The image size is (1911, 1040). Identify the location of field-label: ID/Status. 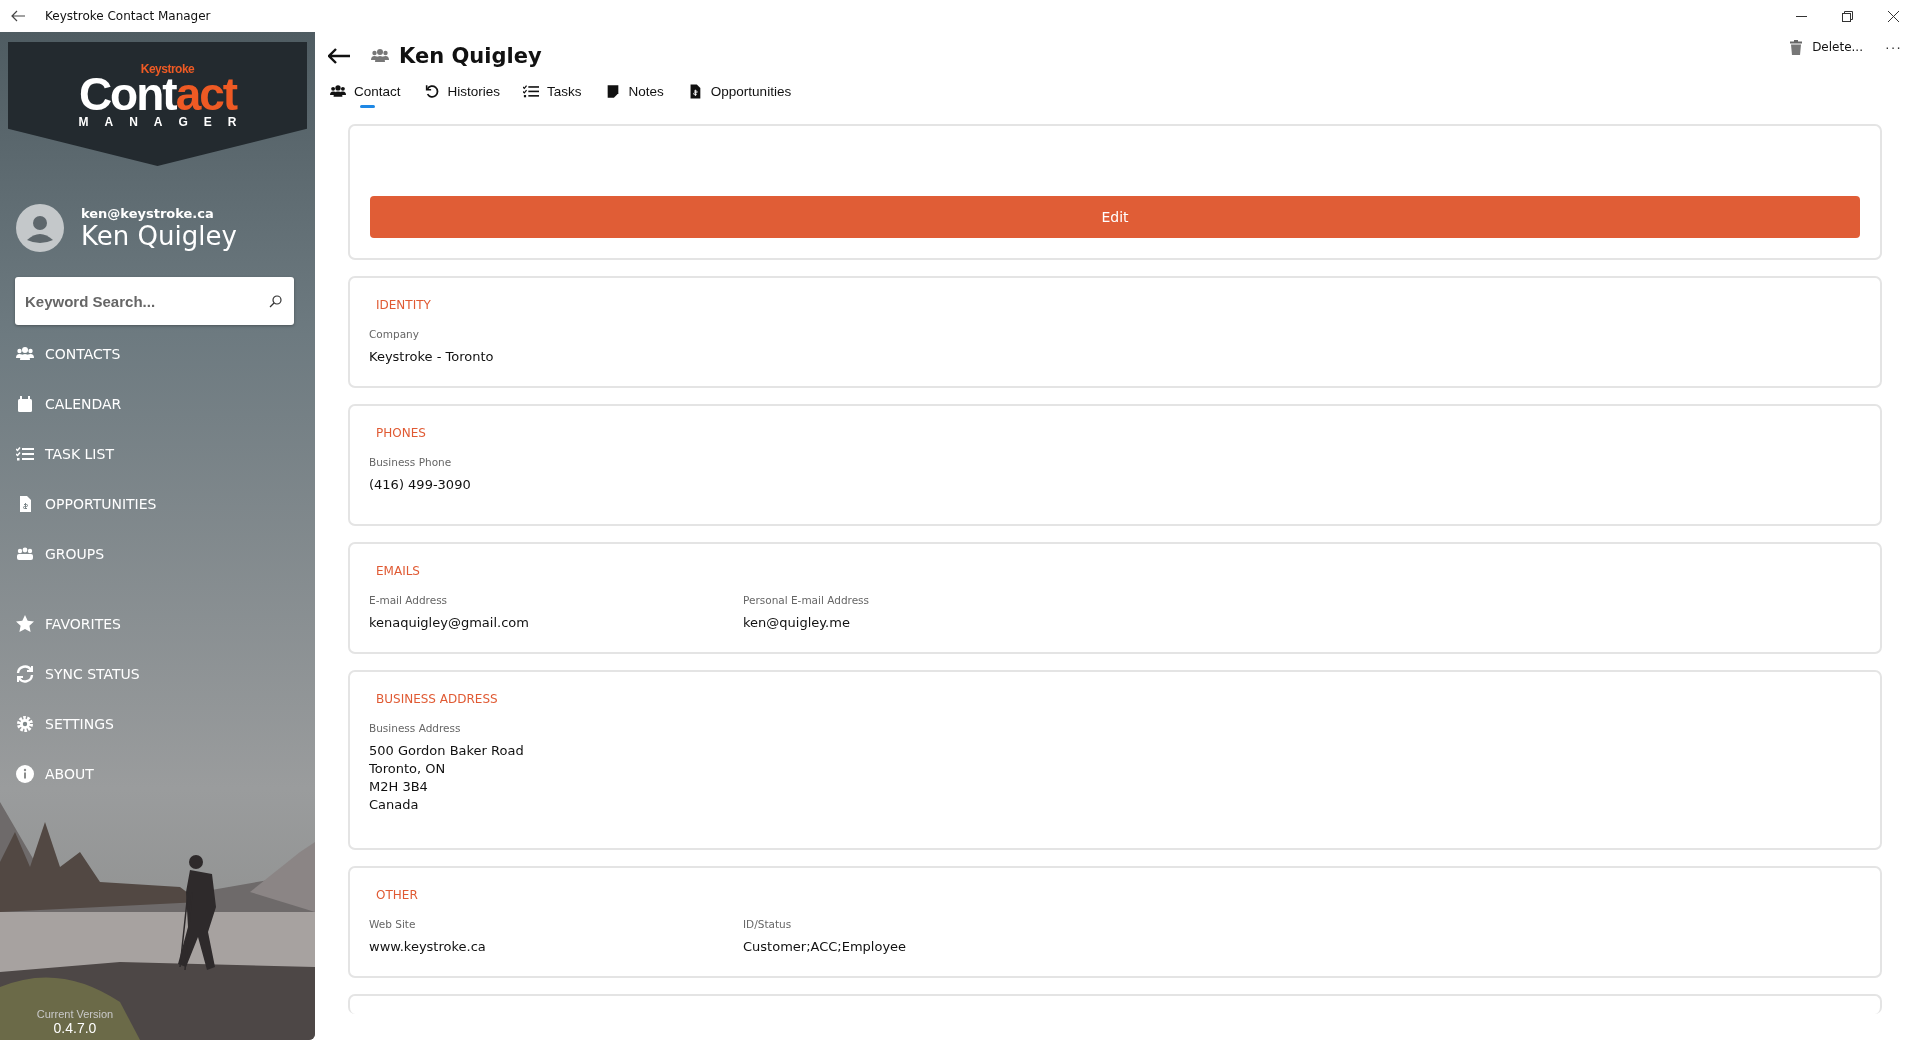
(768, 924).